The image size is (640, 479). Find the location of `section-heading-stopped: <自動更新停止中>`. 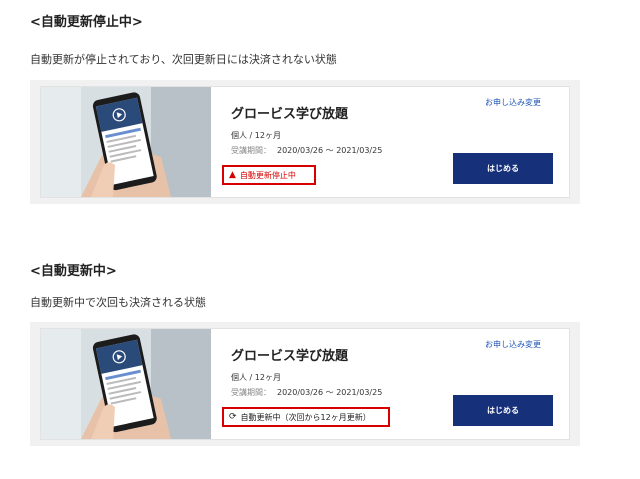

section-heading-stopped: <自動更新停止中> is located at coordinates (86, 22).